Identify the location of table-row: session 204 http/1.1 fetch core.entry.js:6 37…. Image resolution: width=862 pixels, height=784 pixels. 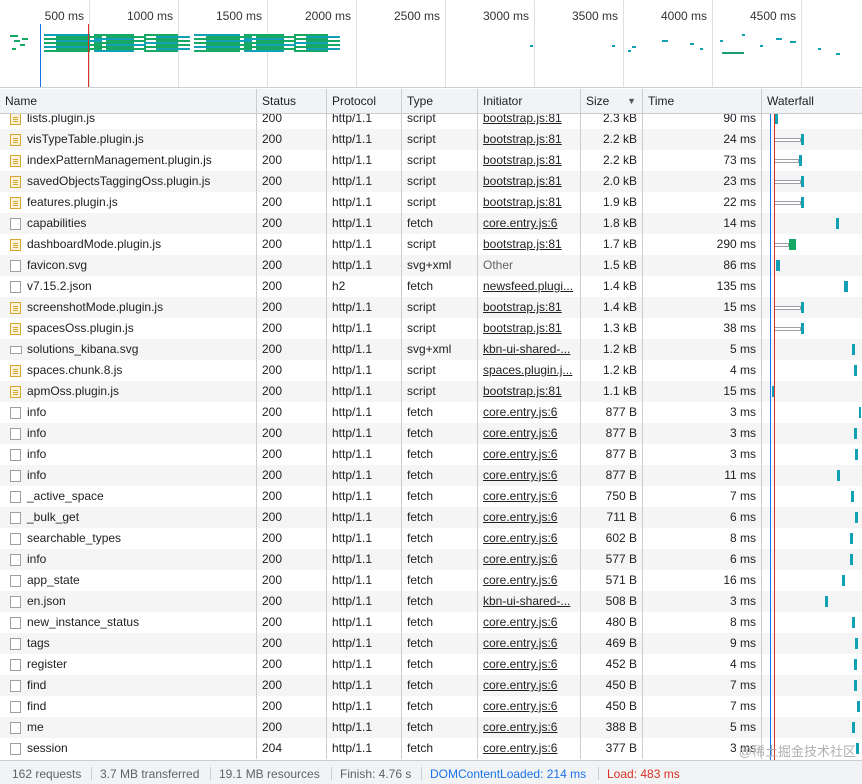
(431, 748).